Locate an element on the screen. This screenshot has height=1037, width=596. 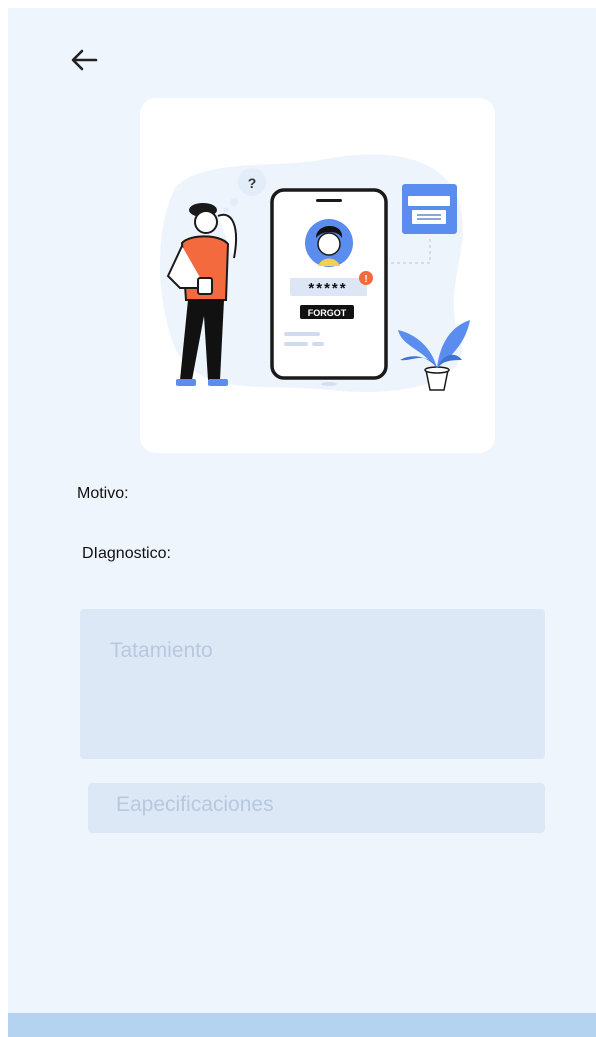
motivo-label: Motivo: is located at coordinates (103, 493).